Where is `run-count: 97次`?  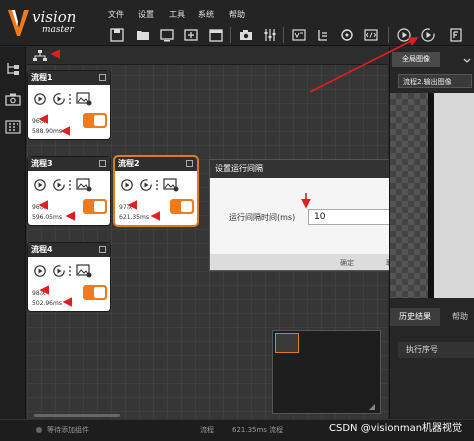 run-count: 97次 is located at coordinates (126, 207).